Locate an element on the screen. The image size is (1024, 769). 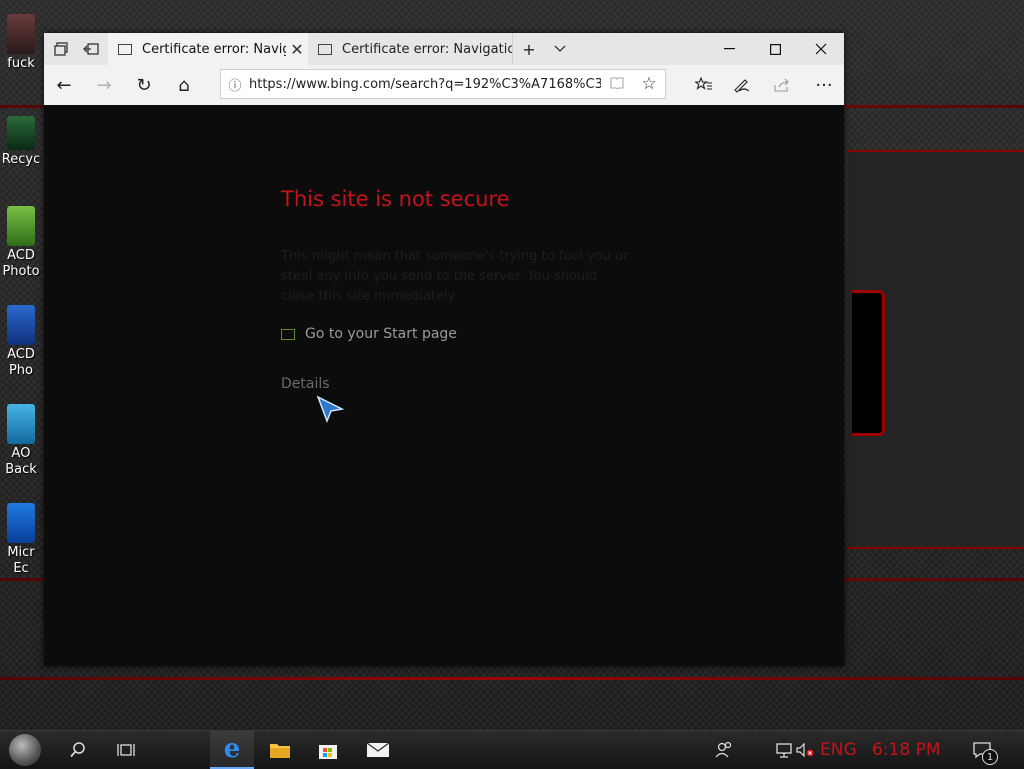
close-tab-icon: ✕ is located at coordinates (297, 49).